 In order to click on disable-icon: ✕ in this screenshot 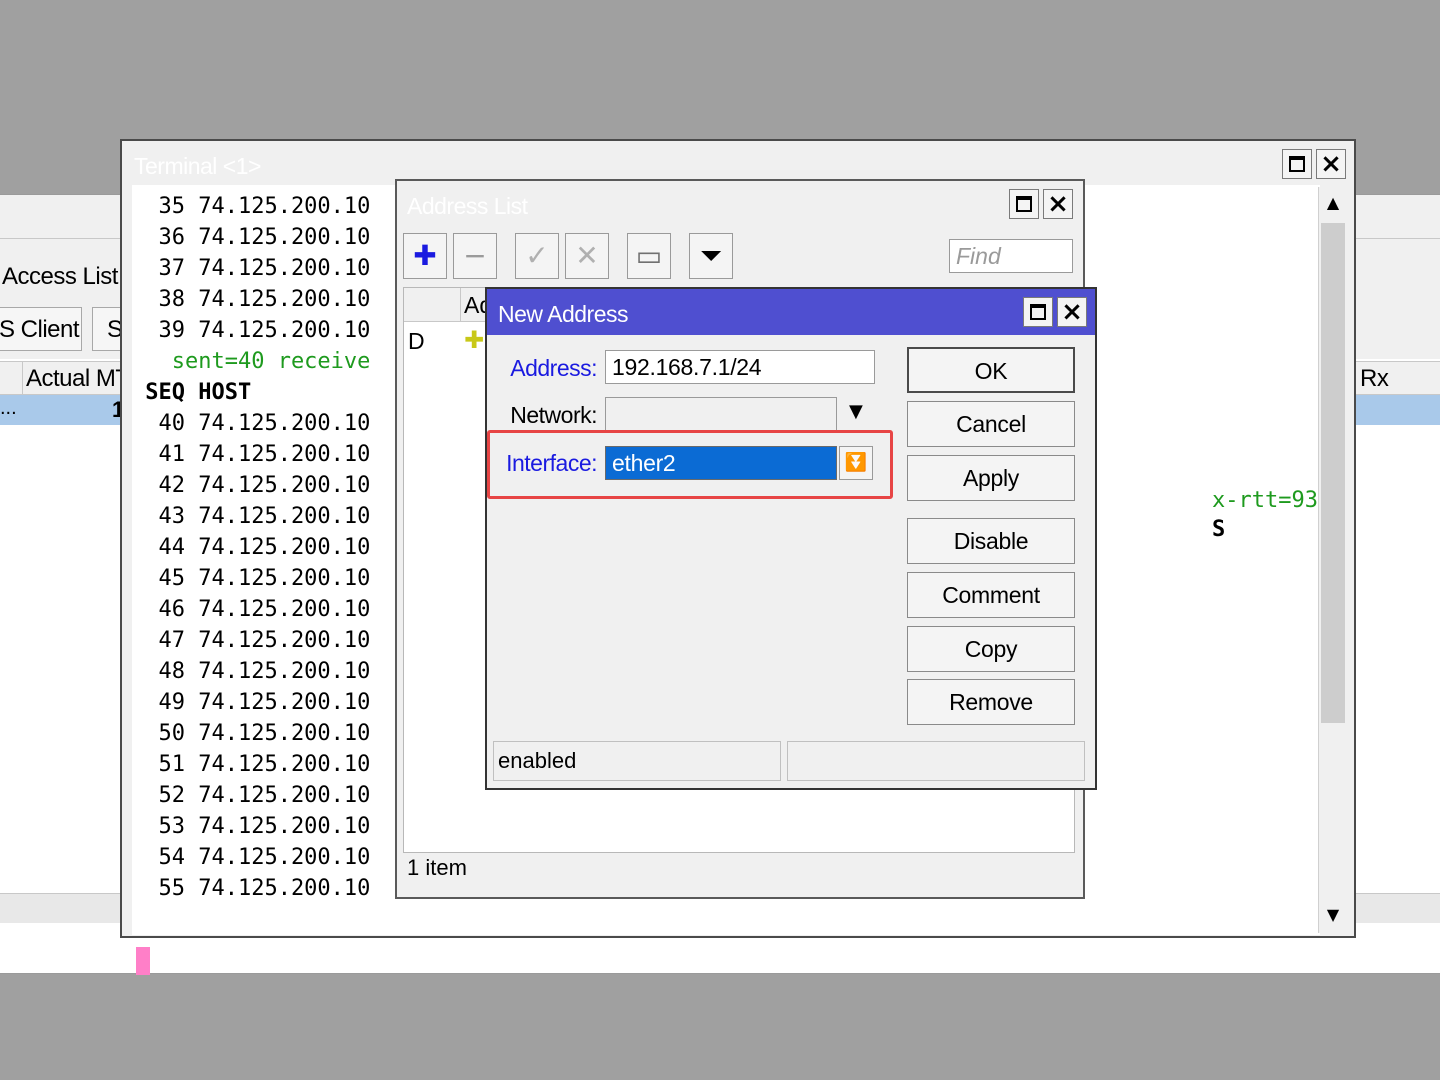, I will do `click(587, 255)`.